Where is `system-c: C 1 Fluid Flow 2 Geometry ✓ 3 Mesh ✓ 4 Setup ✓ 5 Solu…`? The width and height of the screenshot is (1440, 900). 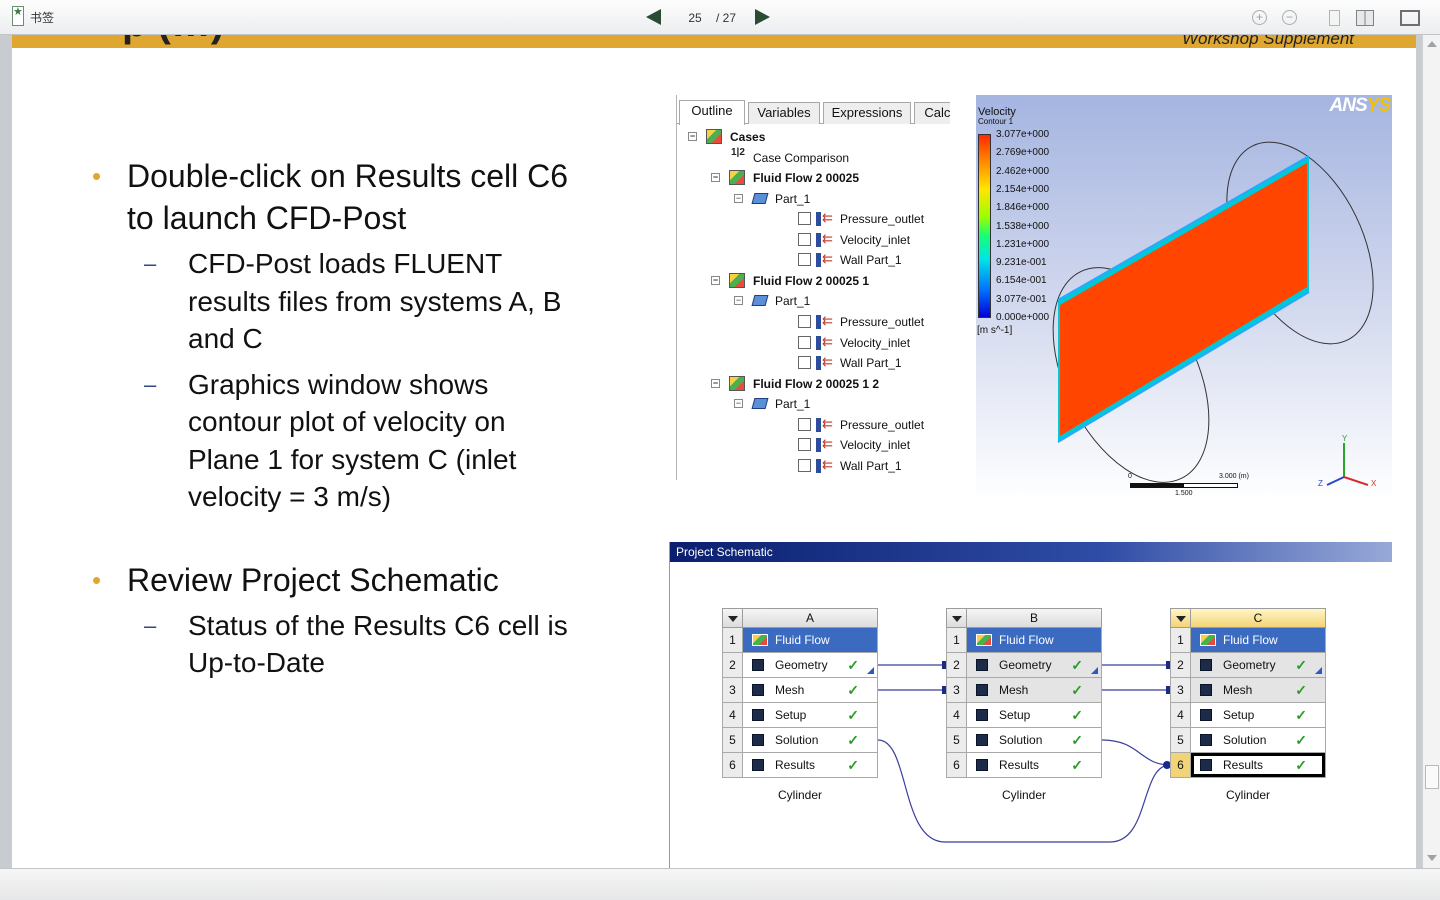 system-c: C 1 Fluid Flow 2 Geometry ✓ 3 Mesh ✓ 4 Setup ✓ 5 Solu… is located at coordinates (1248, 693).